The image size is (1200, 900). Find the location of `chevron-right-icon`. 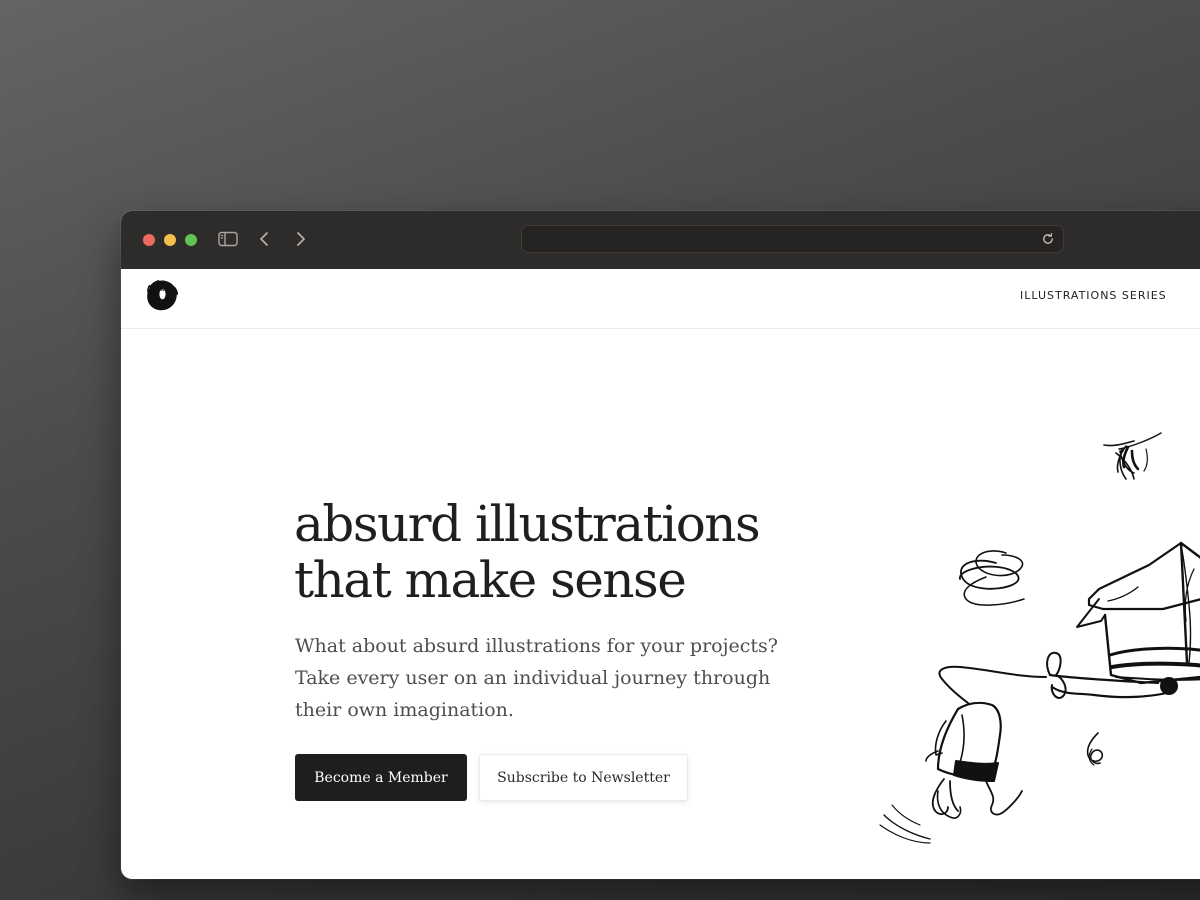

chevron-right-icon is located at coordinates (301, 239).